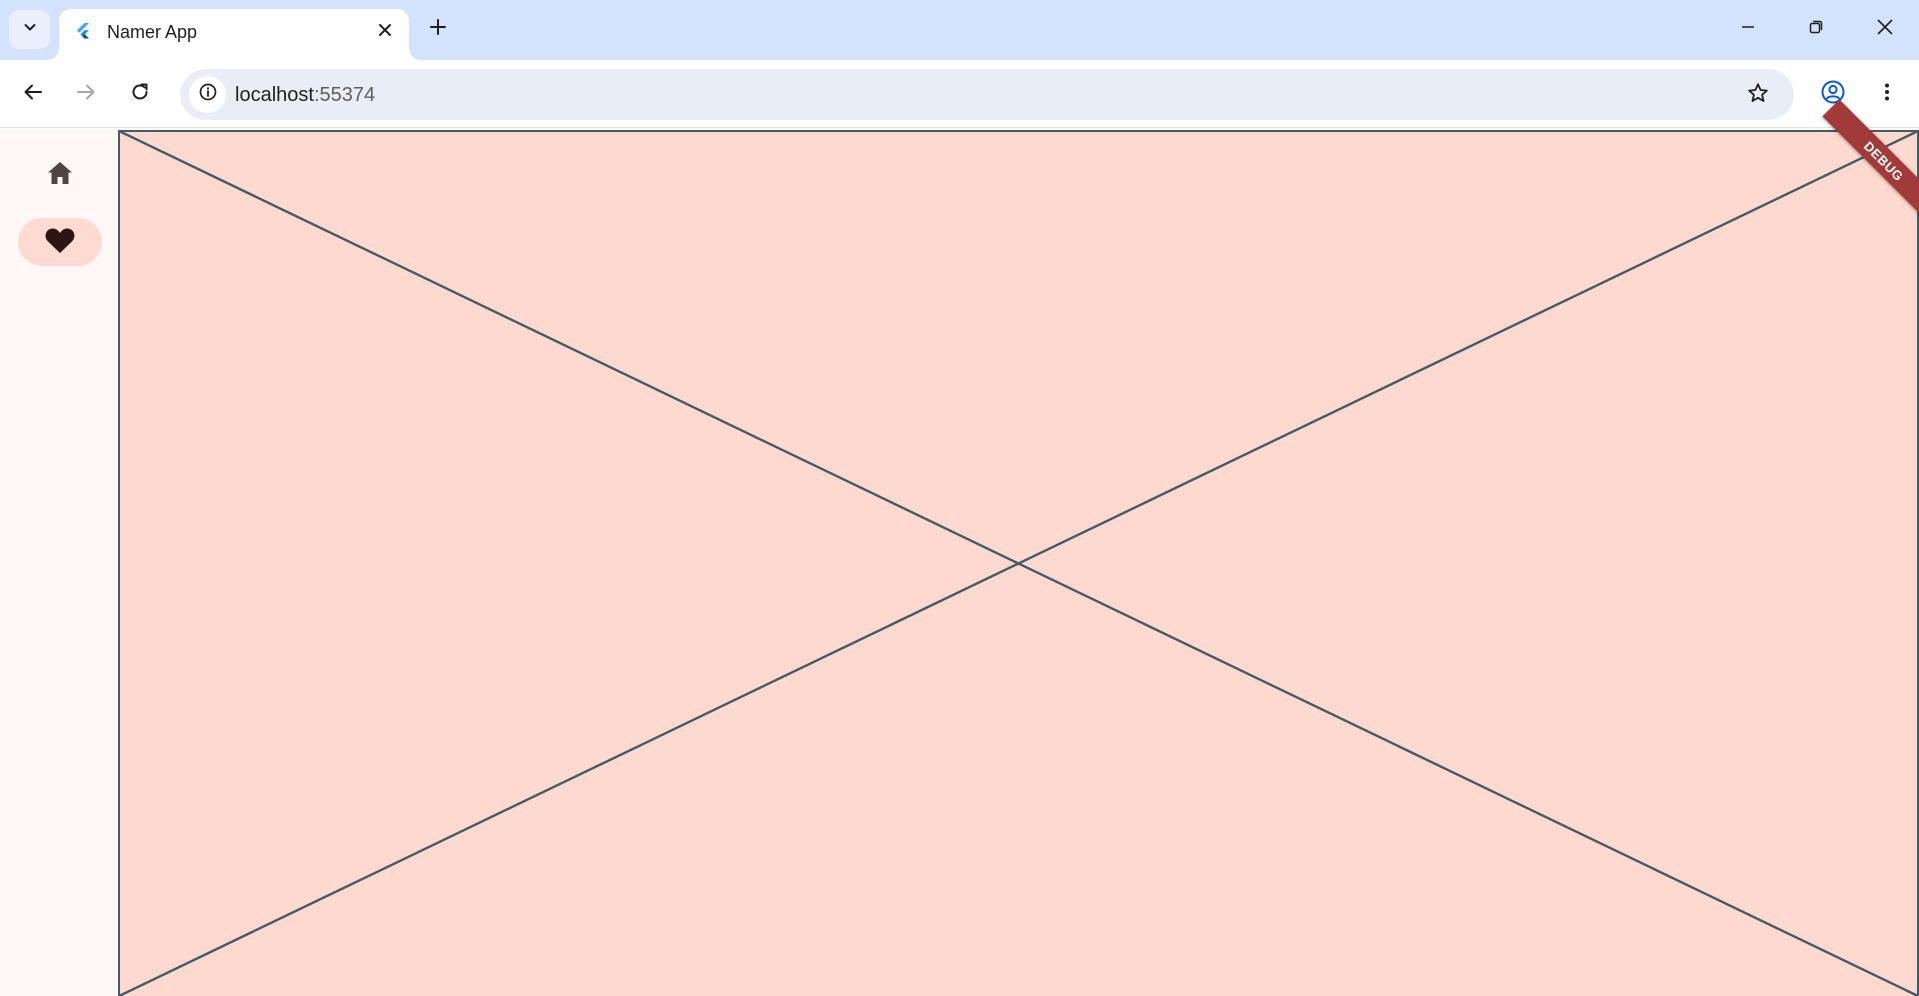  I want to click on url-text: localhost:55374, so click(305, 95).